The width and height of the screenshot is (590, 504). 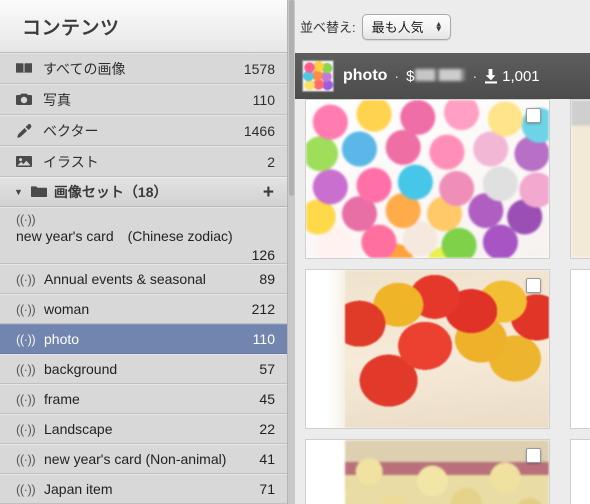 I want to click on sidebar-set-label: frame, so click(x=62, y=399).